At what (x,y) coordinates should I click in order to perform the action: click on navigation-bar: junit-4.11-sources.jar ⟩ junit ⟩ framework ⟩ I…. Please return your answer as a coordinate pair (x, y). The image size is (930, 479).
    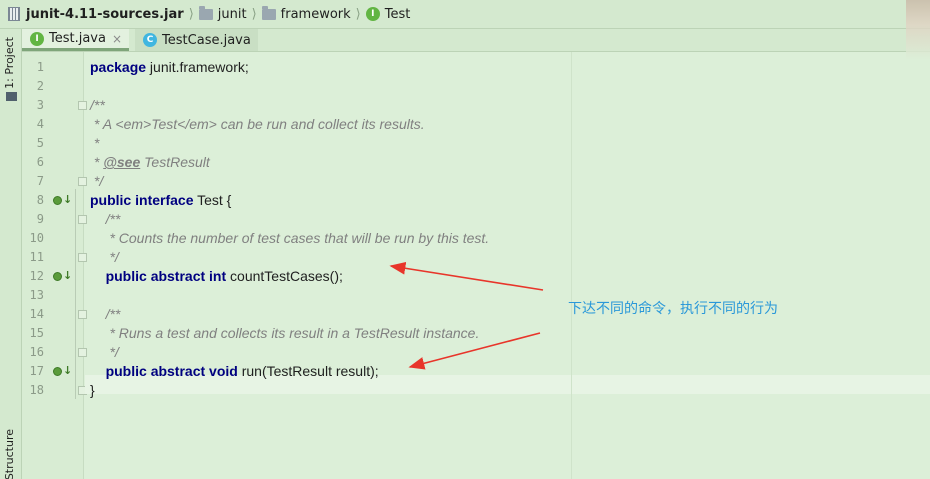
    Looking at the image, I should click on (465, 14).